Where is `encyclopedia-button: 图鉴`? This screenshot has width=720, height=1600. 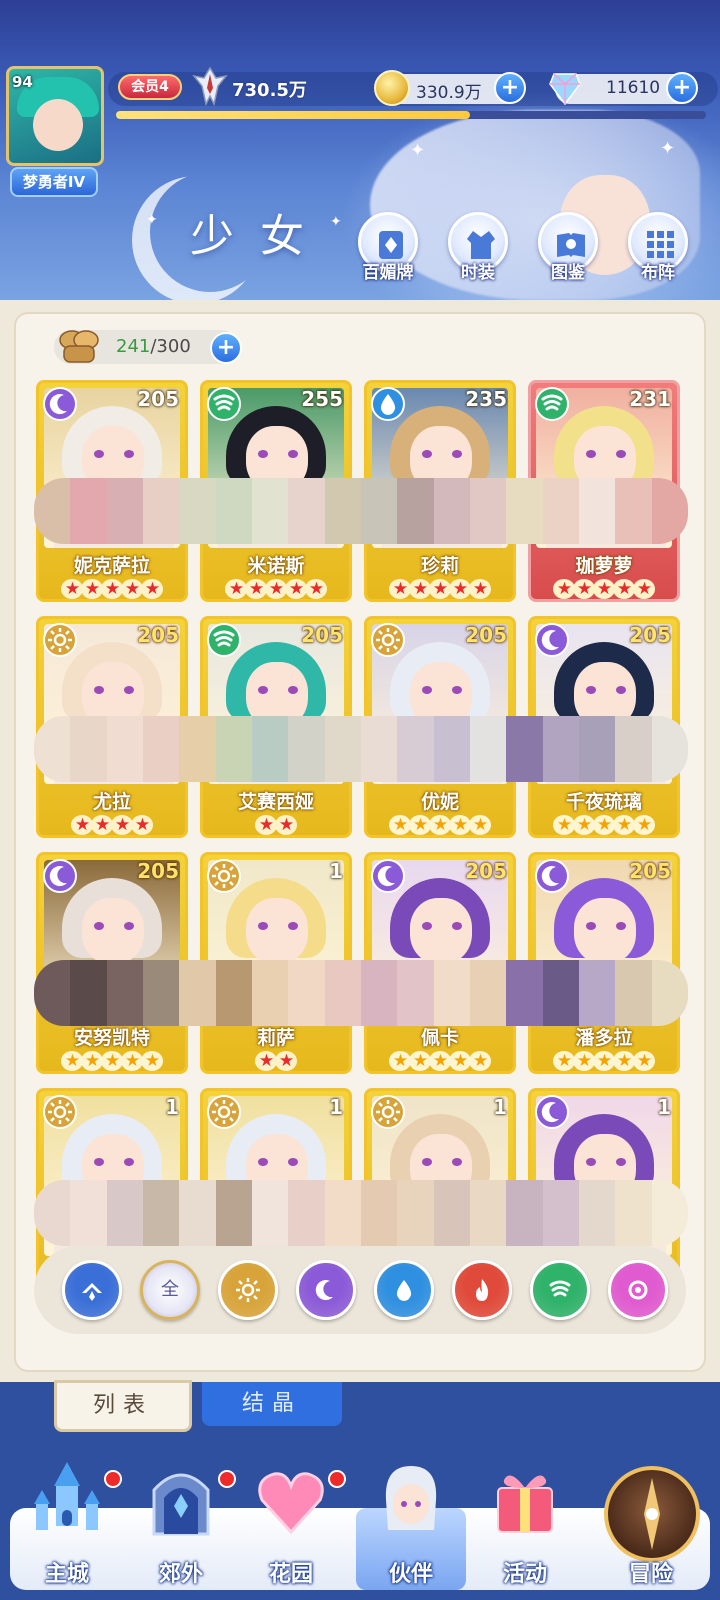 encyclopedia-button: 图鉴 is located at coordinates (568, 250).